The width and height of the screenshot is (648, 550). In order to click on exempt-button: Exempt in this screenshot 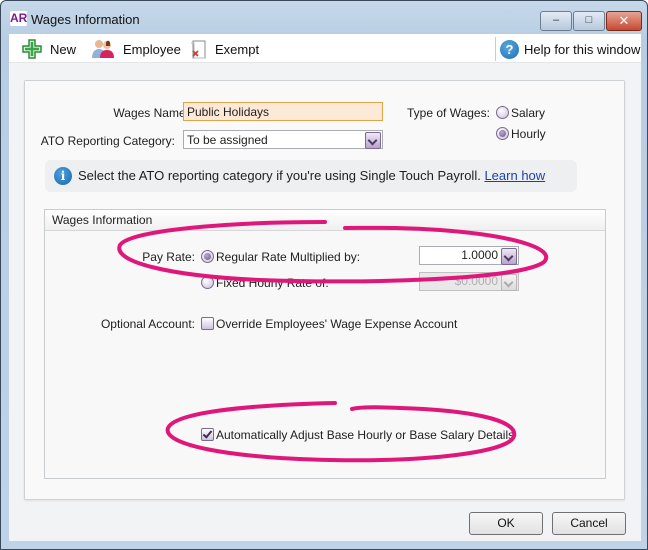, I will do `click(224, 49)`.